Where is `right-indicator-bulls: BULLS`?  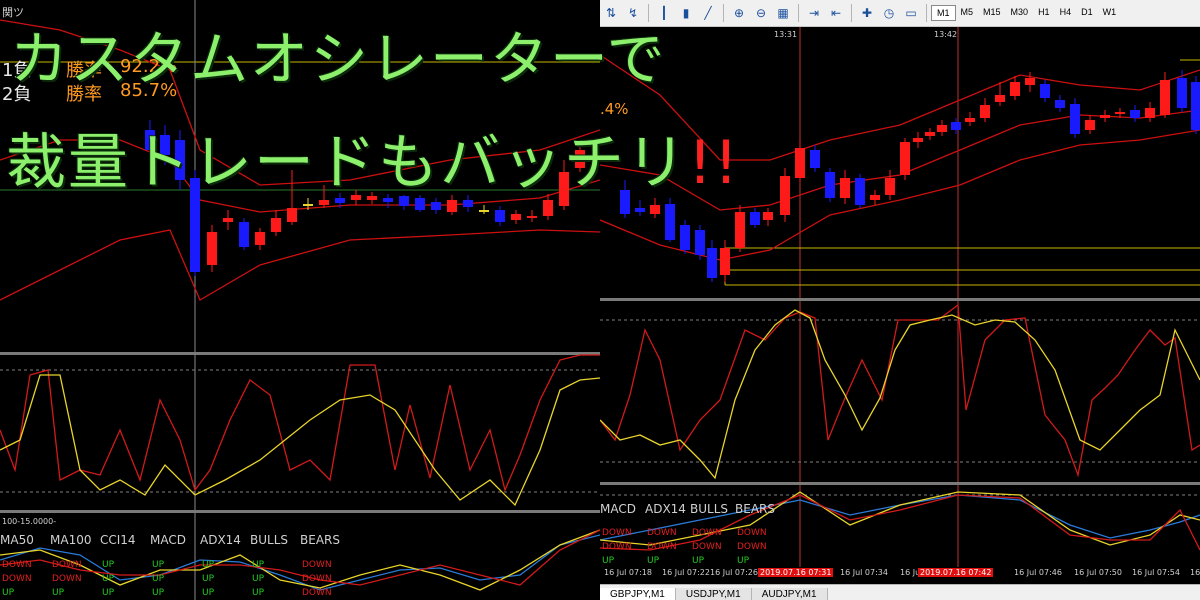
right-indicator-bulls: BULLS is located at coordinates (709, 509).